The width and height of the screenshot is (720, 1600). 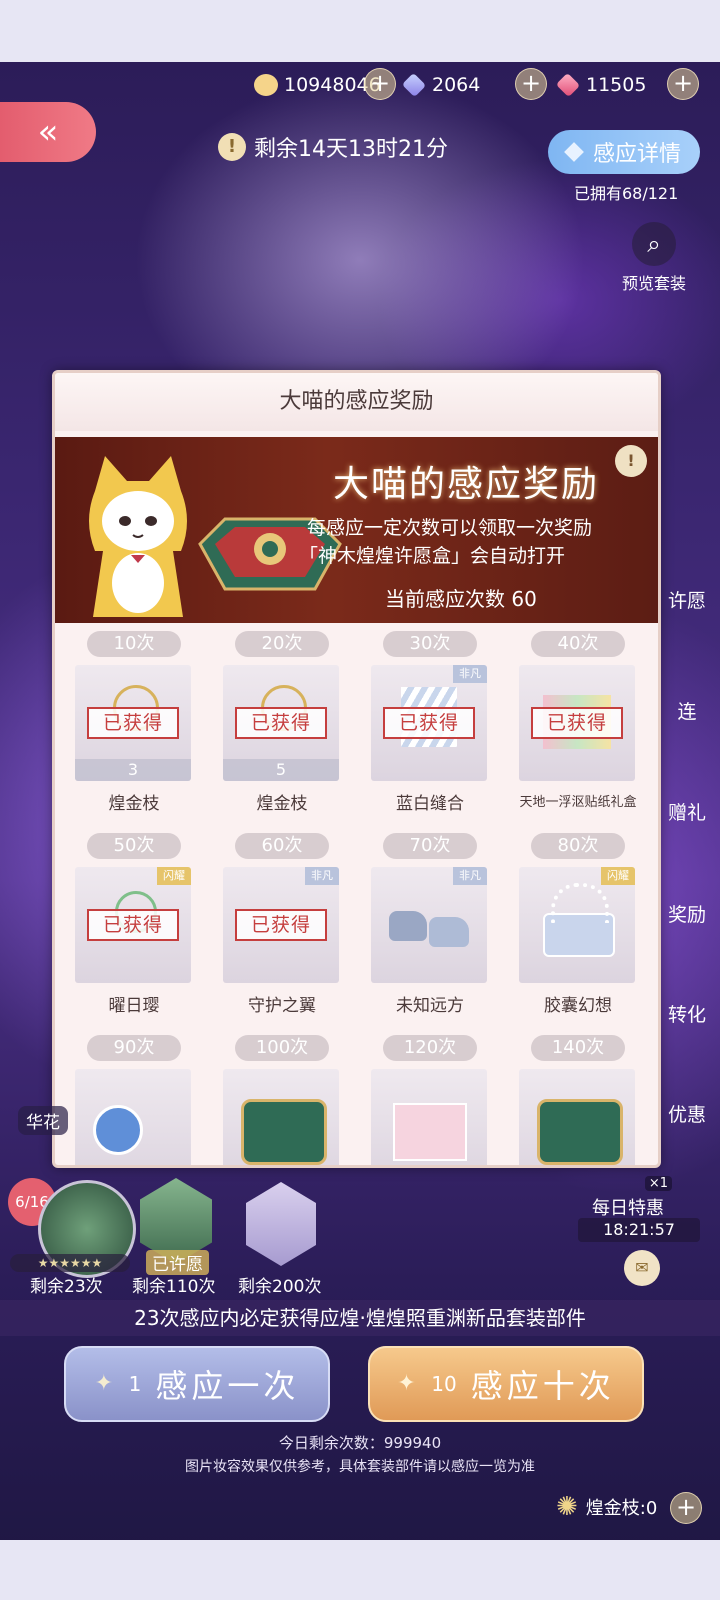 What do you see at coordinates (654, 244) in the screenshot?
I see `magnifier-icon: ⌕` at bounding box center [654, 244].